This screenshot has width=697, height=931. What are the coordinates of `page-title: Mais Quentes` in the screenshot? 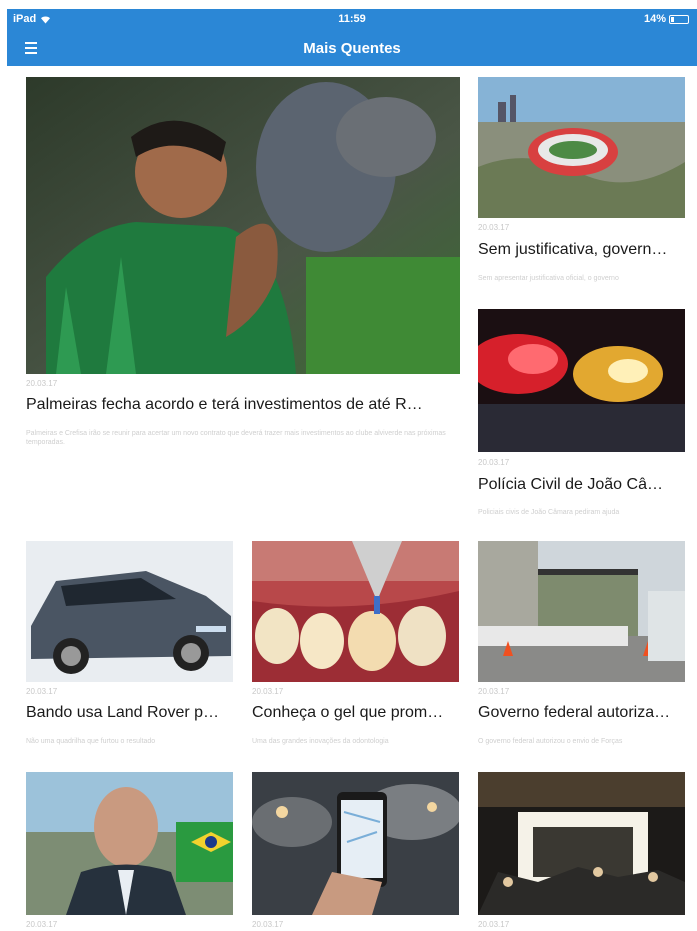 It's located at (352, 48).